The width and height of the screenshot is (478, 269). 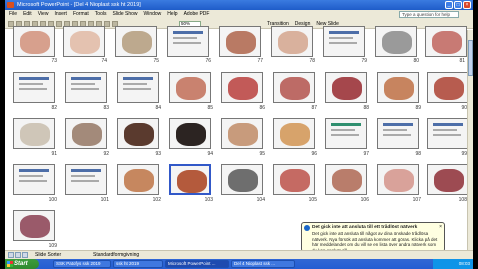 What do you see at coordinates (158, 154) in the screenshot?
I see `slide-number: 93` at bounding box center [158, 154].